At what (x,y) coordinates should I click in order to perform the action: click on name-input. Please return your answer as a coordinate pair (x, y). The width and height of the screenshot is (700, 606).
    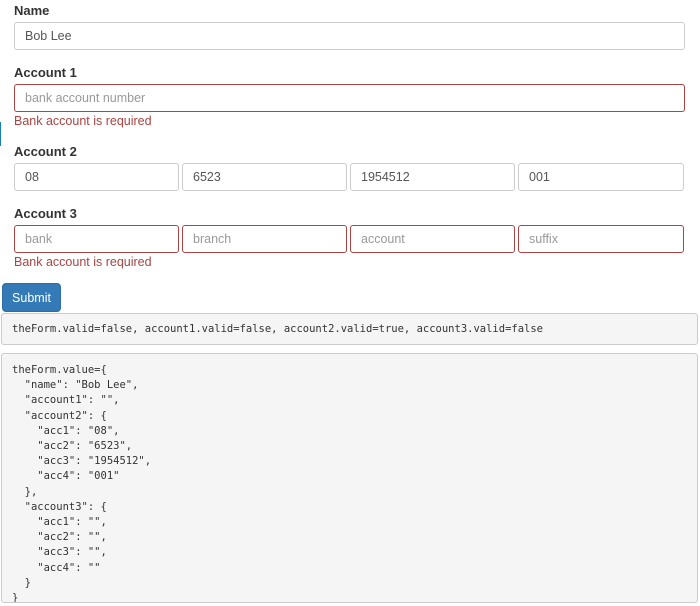
    Looking at the image, I should click on (349, 36).